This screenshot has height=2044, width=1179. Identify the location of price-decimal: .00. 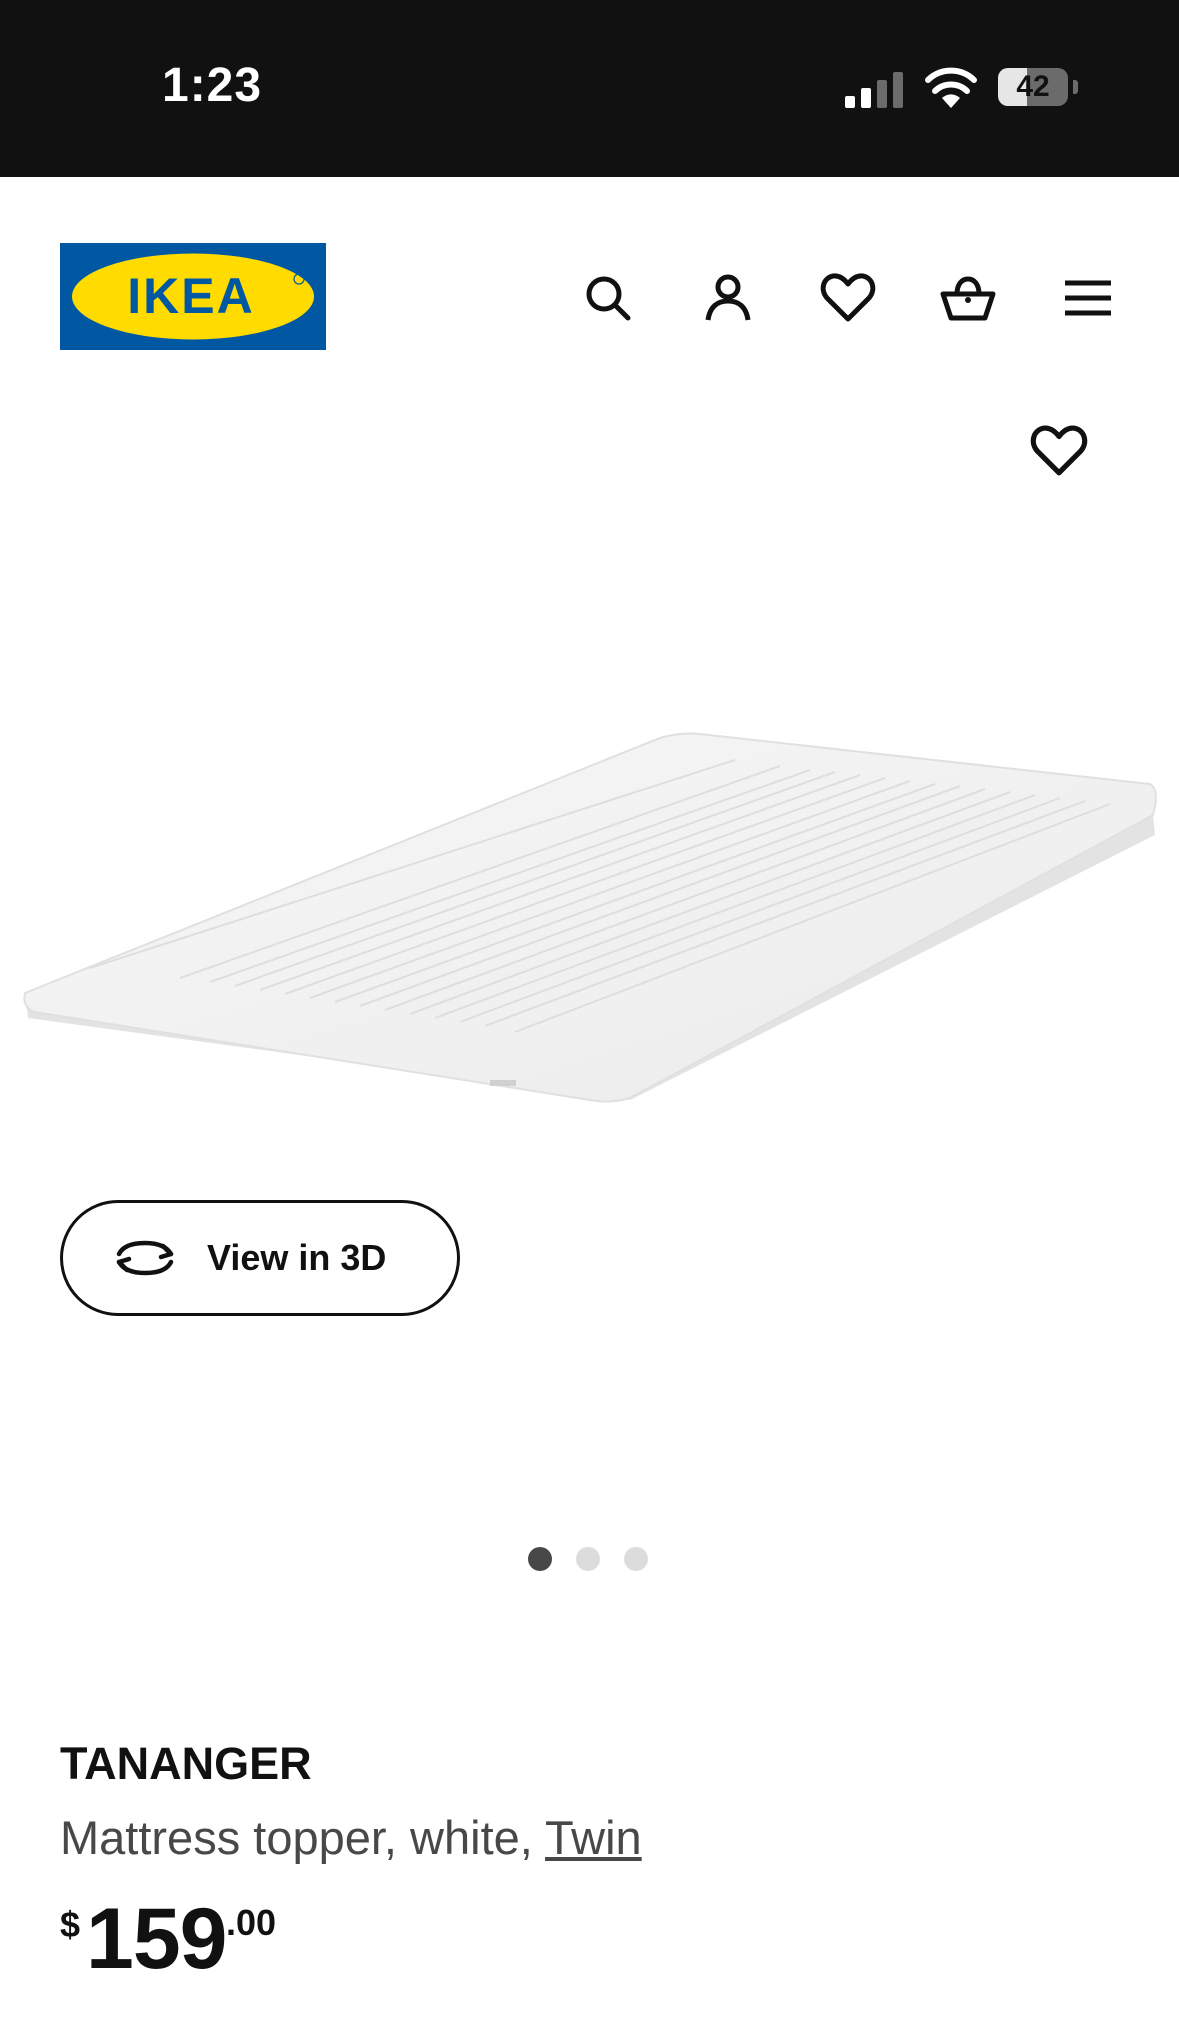
(251, 1922).